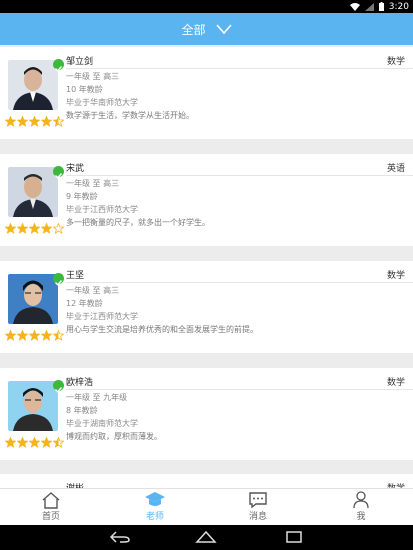 Image resolution: width=413 pixels, height=550 pixels. I want to click on teacher-motto: 多一把衡量的尺子，就多出一个好学生。, so click(138, 222).